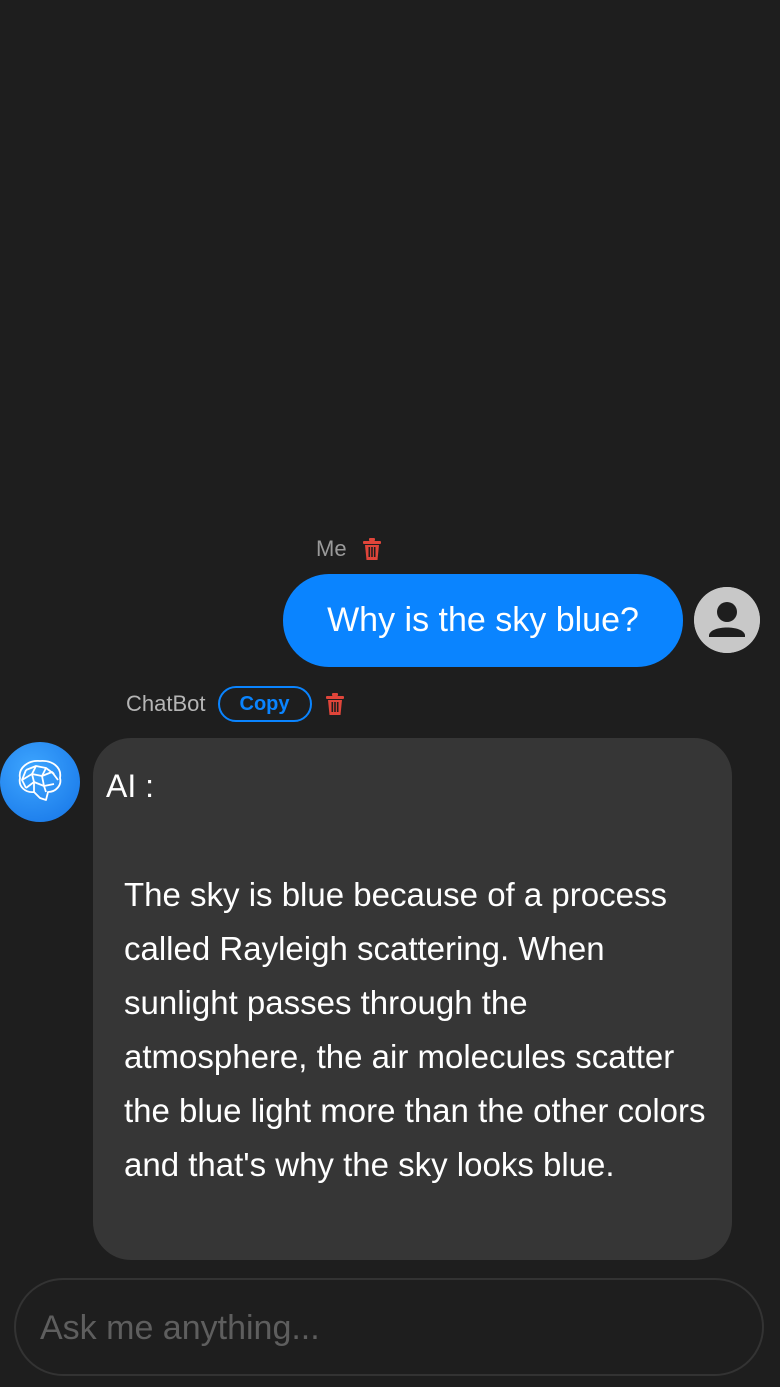  I want to click on brain-icon, so click(40, 782).